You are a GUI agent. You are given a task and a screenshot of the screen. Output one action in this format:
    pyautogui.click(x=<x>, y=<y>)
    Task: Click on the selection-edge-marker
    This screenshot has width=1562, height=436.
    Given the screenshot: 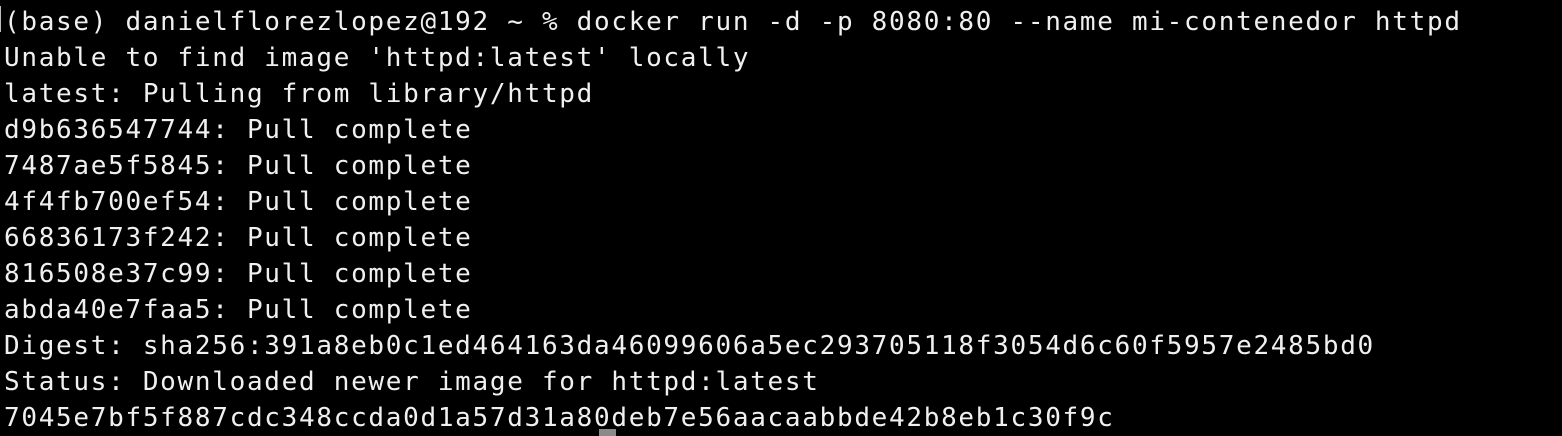 What is the action you would take?
    pyautogui.click(x=0, y=19)
    